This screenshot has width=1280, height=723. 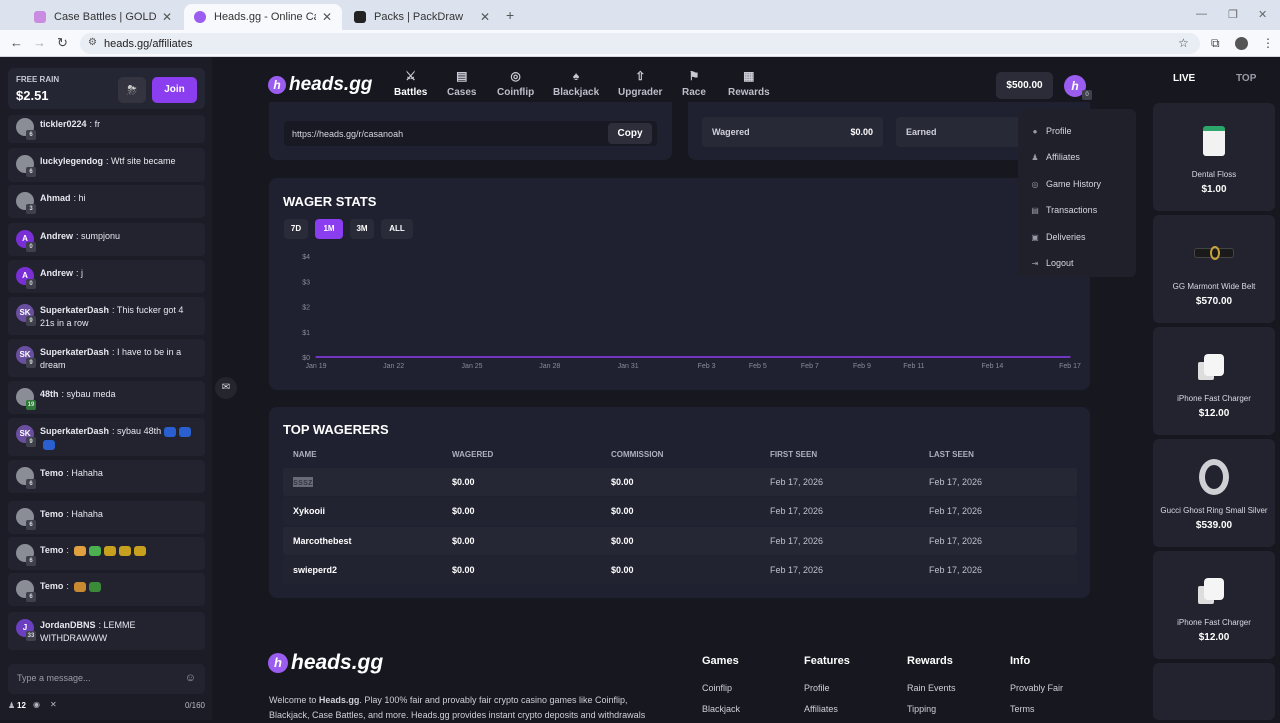 I want to click on message-username: luckylegendog, so click(x=71, y=161).